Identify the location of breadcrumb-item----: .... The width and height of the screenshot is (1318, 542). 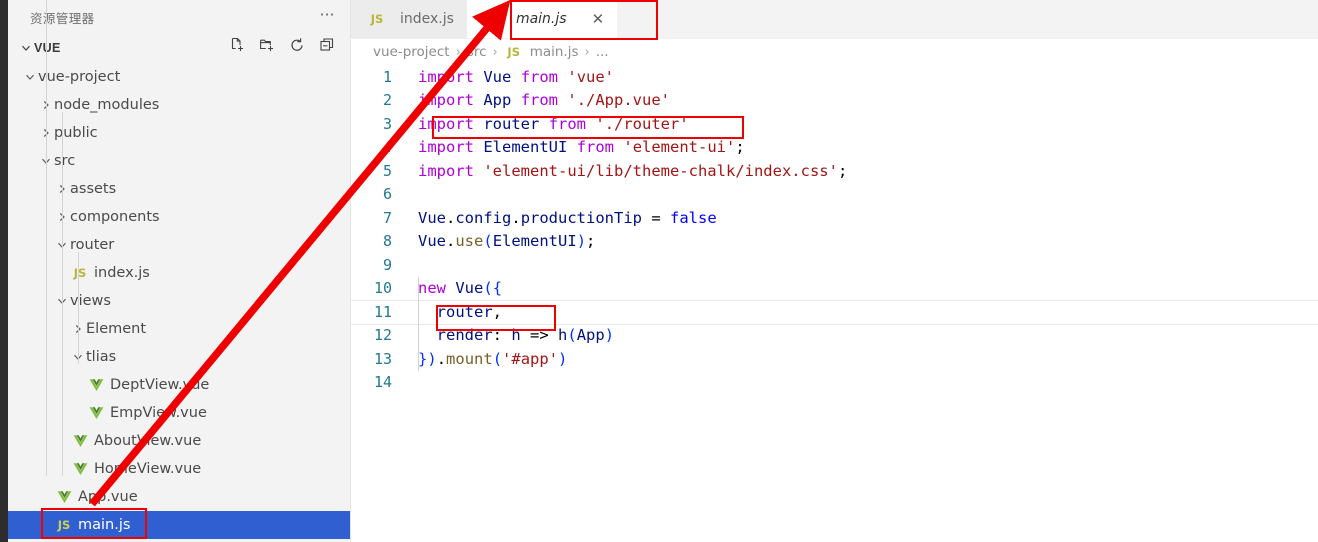
(602, 52).